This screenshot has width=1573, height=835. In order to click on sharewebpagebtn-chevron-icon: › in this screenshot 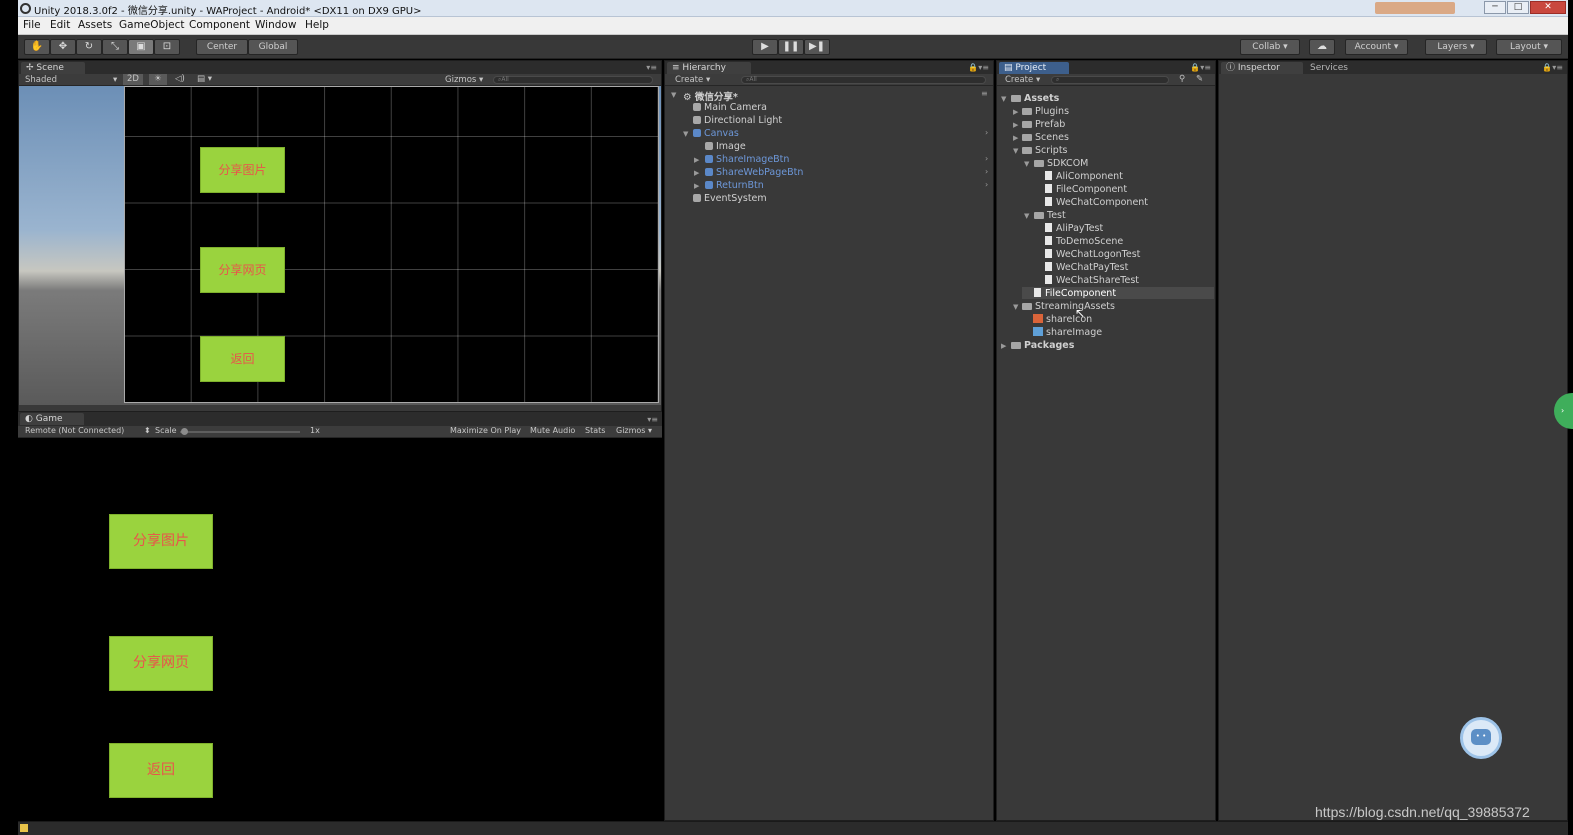, I will do `click(986, 171)`.